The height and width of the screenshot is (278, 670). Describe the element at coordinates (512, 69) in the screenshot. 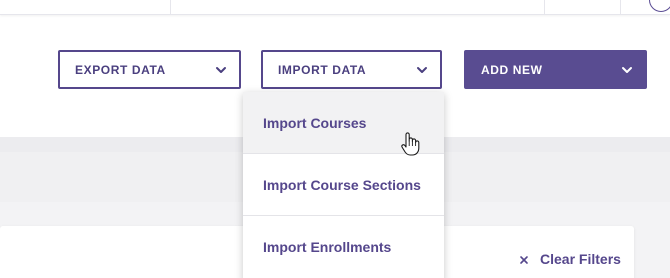

I see `add-new-label: ADD NEW` at that location.